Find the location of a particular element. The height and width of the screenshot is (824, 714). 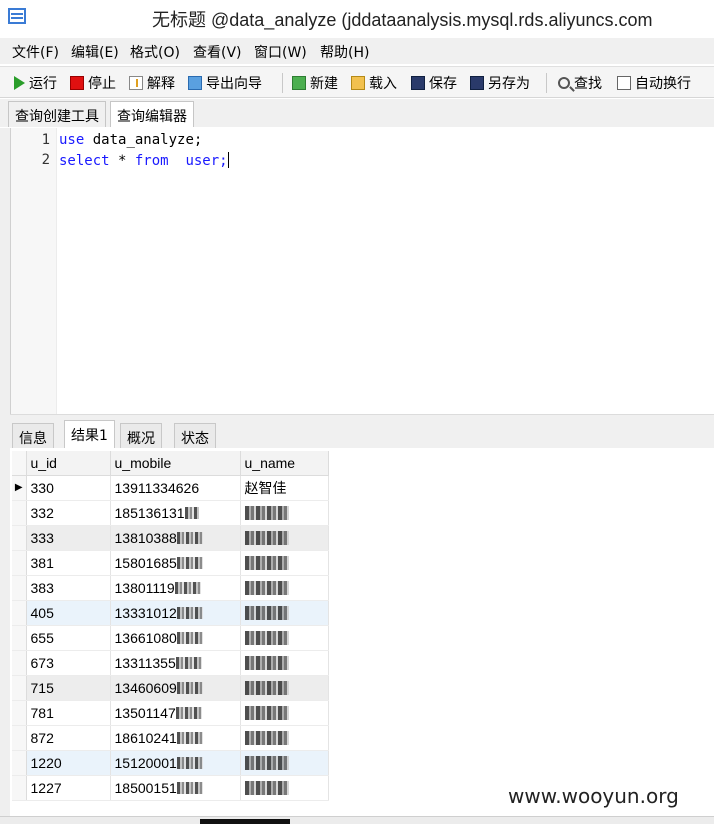

save-button: 保存 is located at coordinates (434, 83).